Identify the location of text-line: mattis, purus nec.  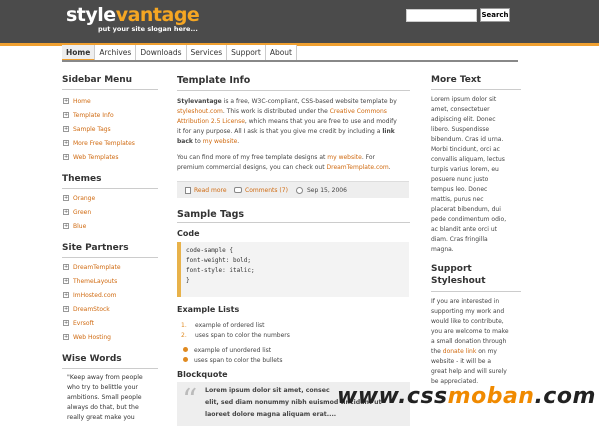
(457, 199).